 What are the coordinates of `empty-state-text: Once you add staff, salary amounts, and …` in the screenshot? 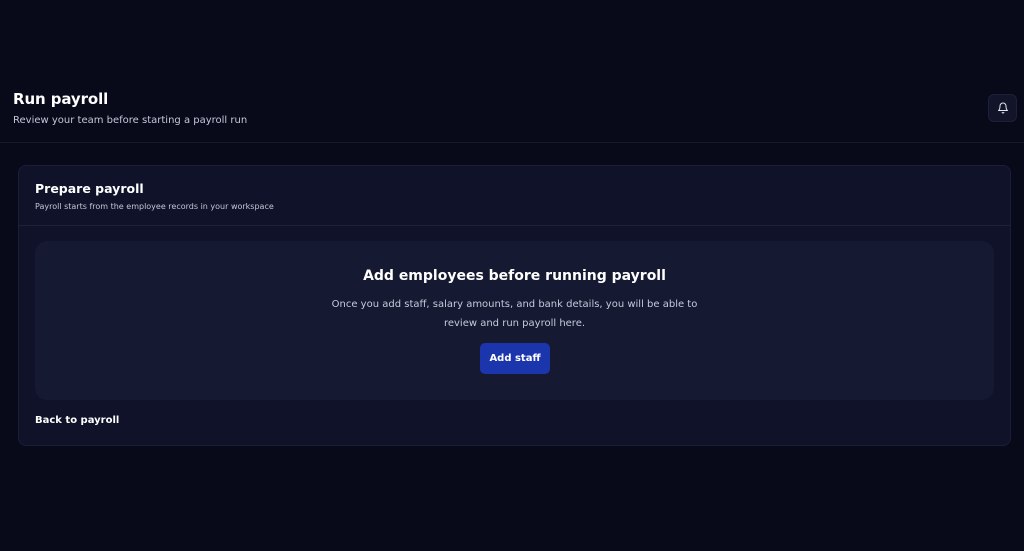 It's located at (514, 314).